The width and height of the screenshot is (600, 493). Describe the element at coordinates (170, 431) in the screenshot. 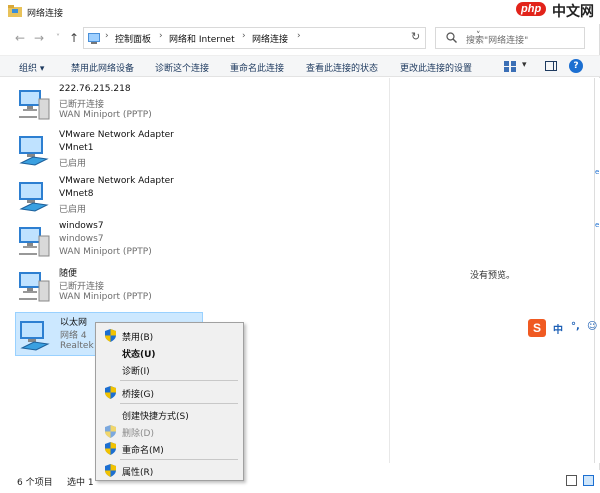

I see `menu-item-delete: 删除(D)` at that location.